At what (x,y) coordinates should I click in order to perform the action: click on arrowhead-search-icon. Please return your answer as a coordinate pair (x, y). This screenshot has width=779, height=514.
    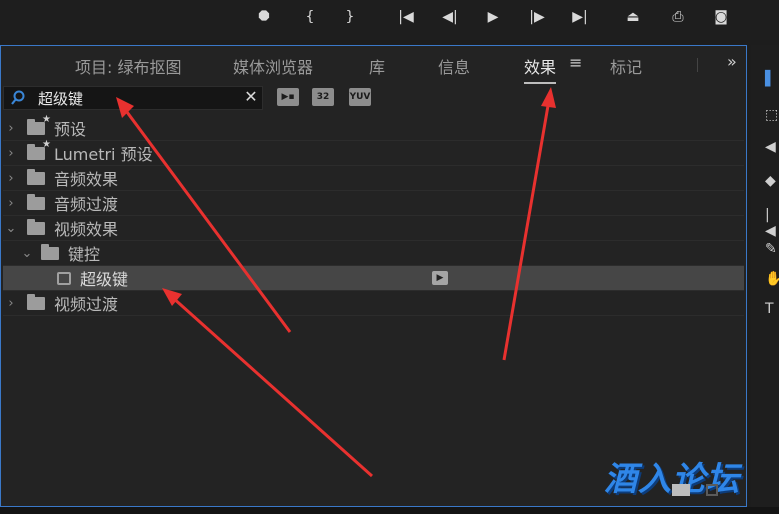
    Looking at the image, I should click on (125, 107).